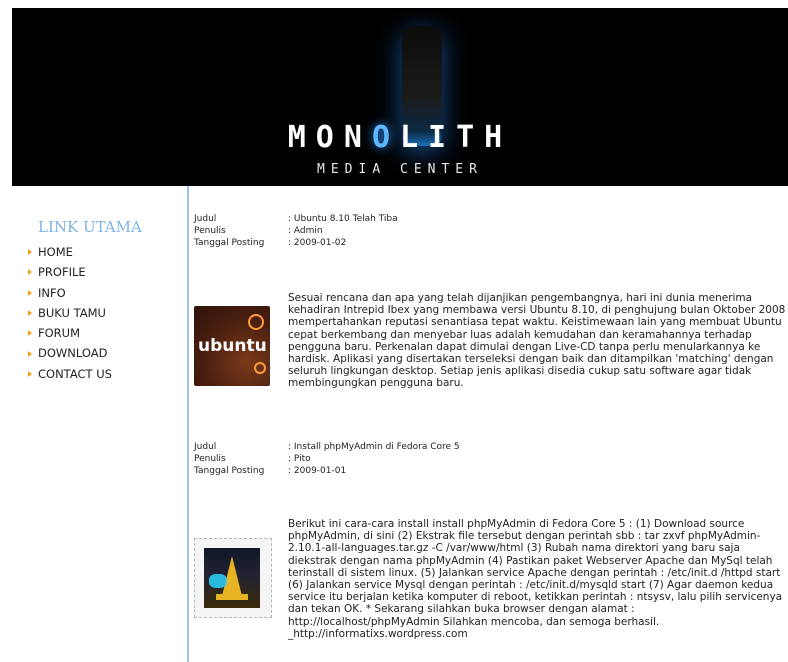  What do you see at coordinates (103, 293) in the screenshot?
I see `nav-item-info: INFO` at bounding box center [103, 293].